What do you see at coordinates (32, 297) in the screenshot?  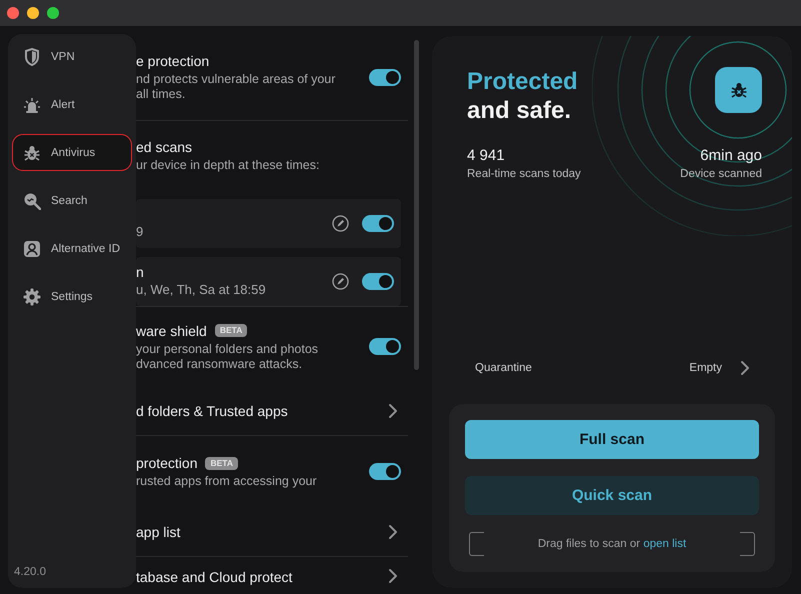 I see `gear-icon` at bounding box center [32, 297].